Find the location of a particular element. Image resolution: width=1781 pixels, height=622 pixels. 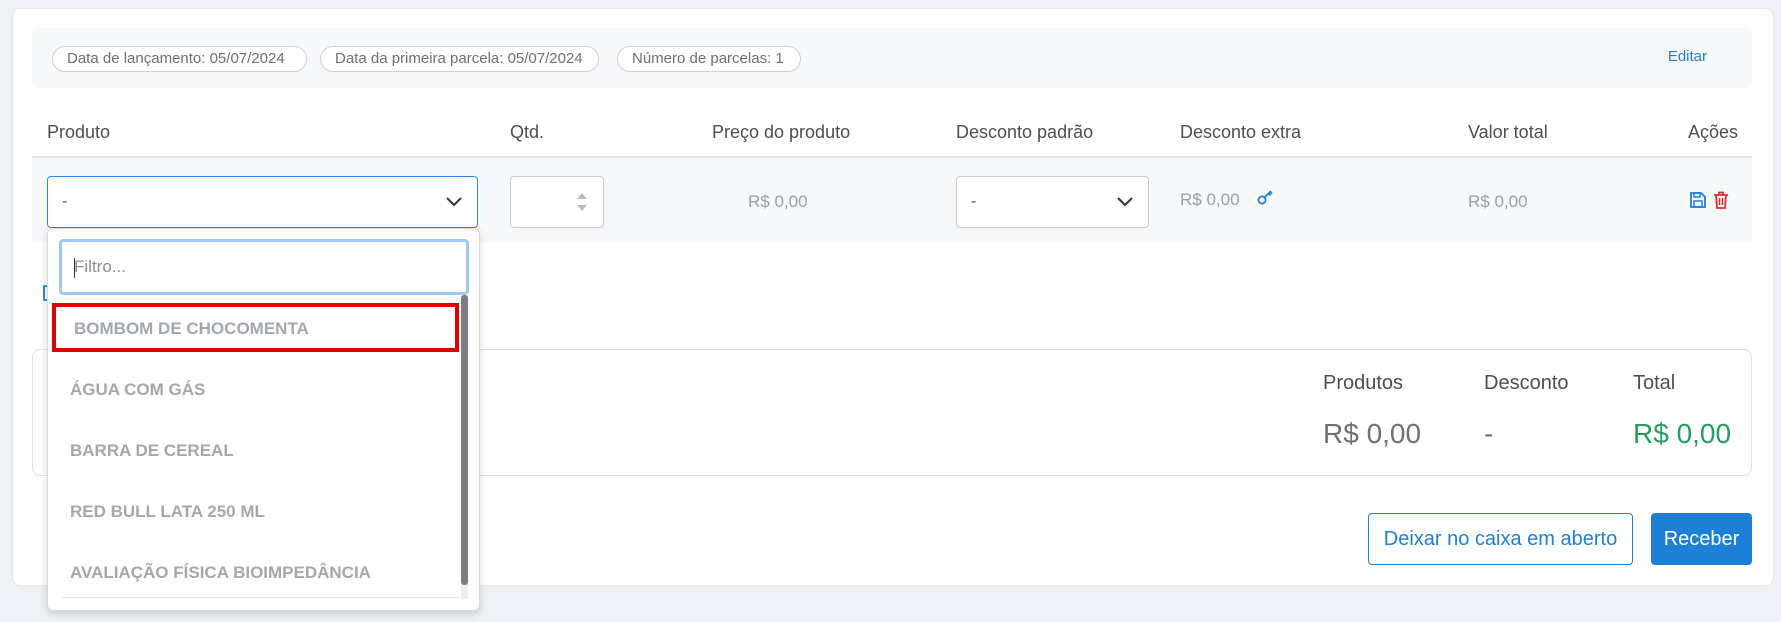

summary-total-label: Total is located at coordinates (1654, 383).